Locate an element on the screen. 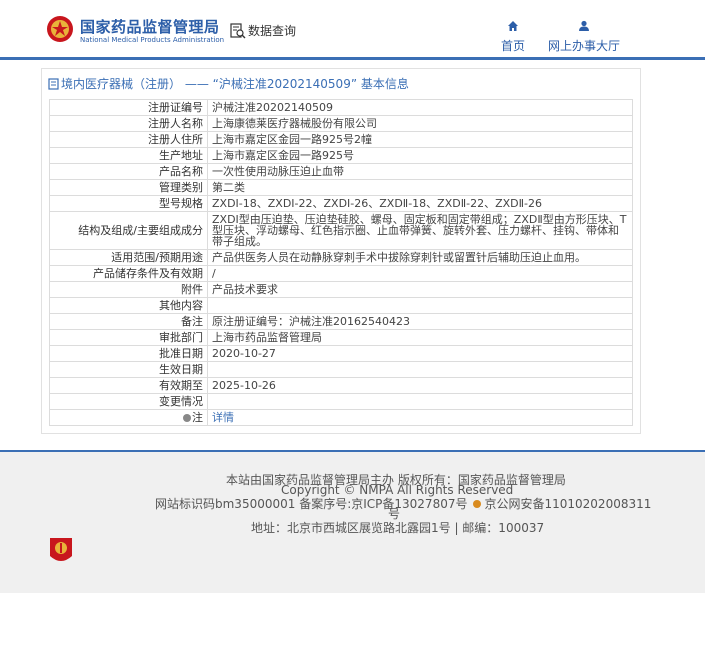 The width and height of the screenshot is (705, 664). row-value: 上海市嘉定区金园一路925号 is located at coordinates (420, 155).